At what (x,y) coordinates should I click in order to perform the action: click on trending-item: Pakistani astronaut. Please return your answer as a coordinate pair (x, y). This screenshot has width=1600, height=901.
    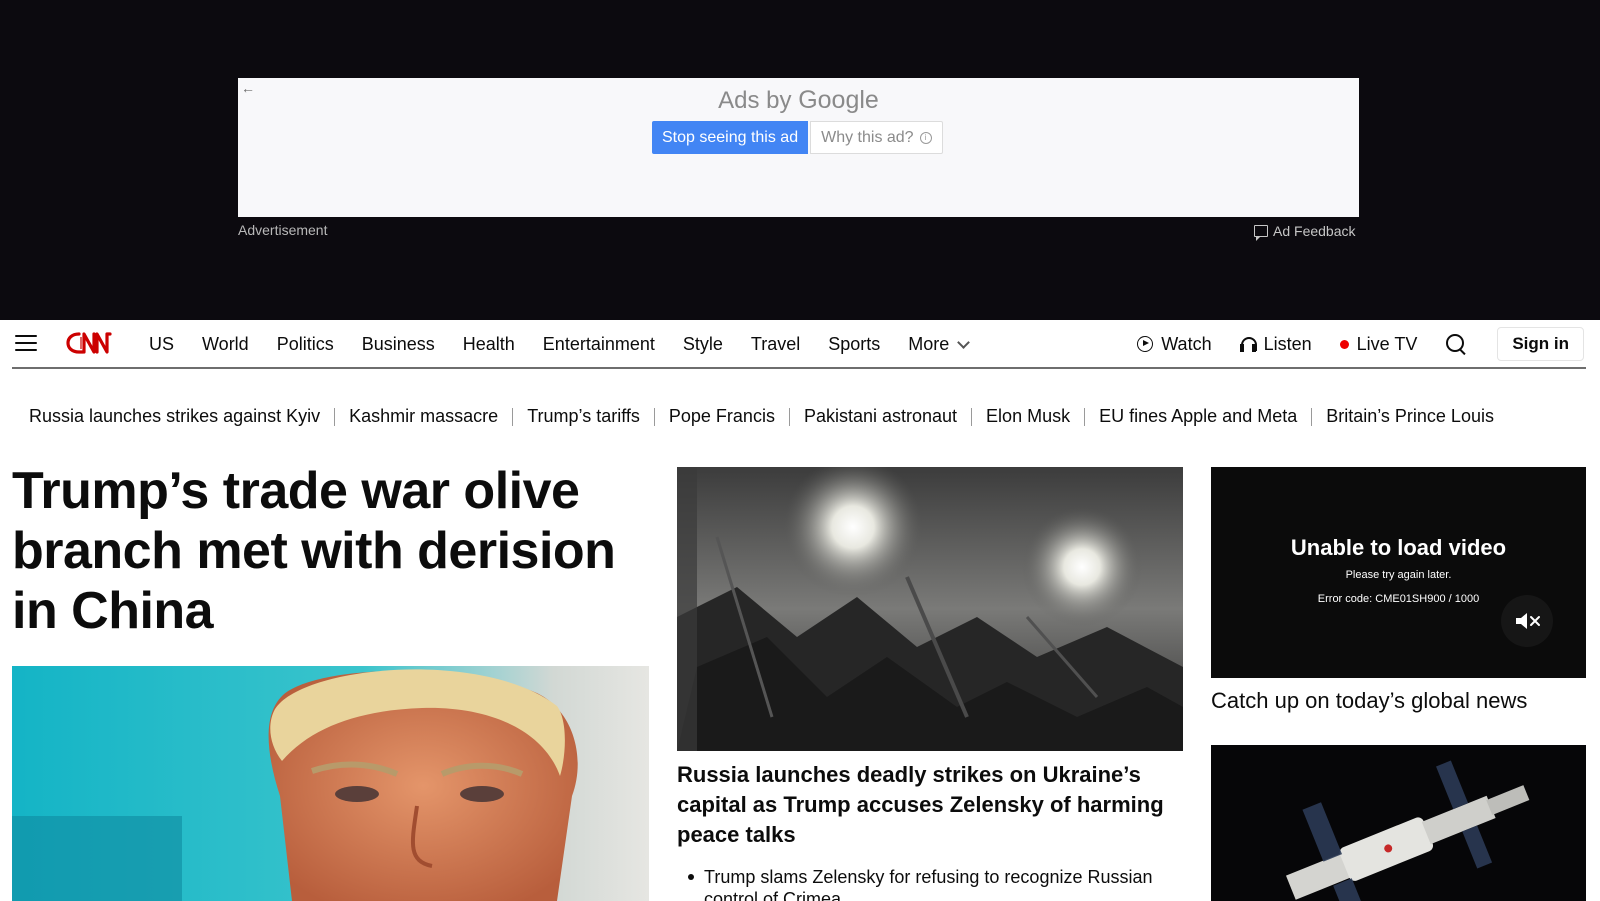
    Looking at the image, I should click on (880, 416).